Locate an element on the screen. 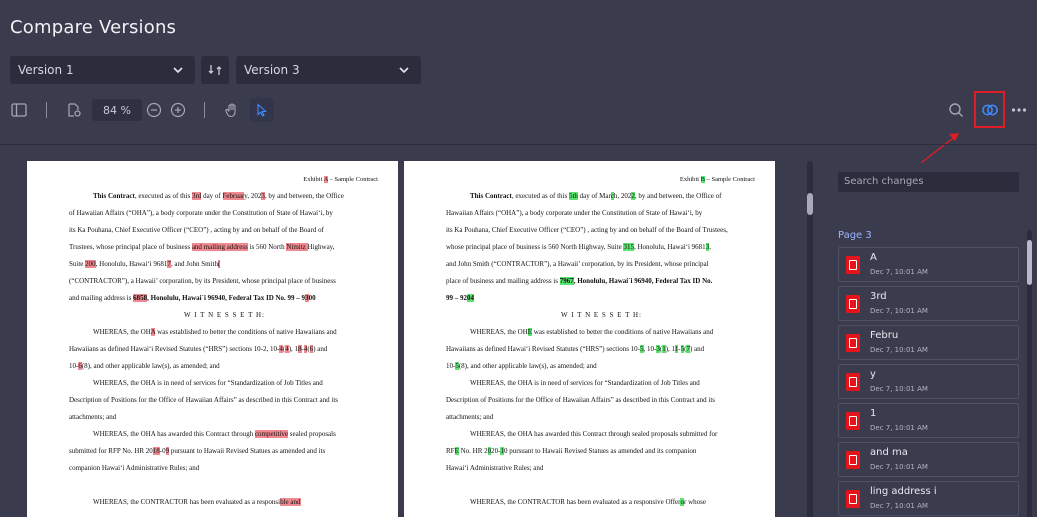  zoom-level: 84 % is located at coordinates (117, 110).